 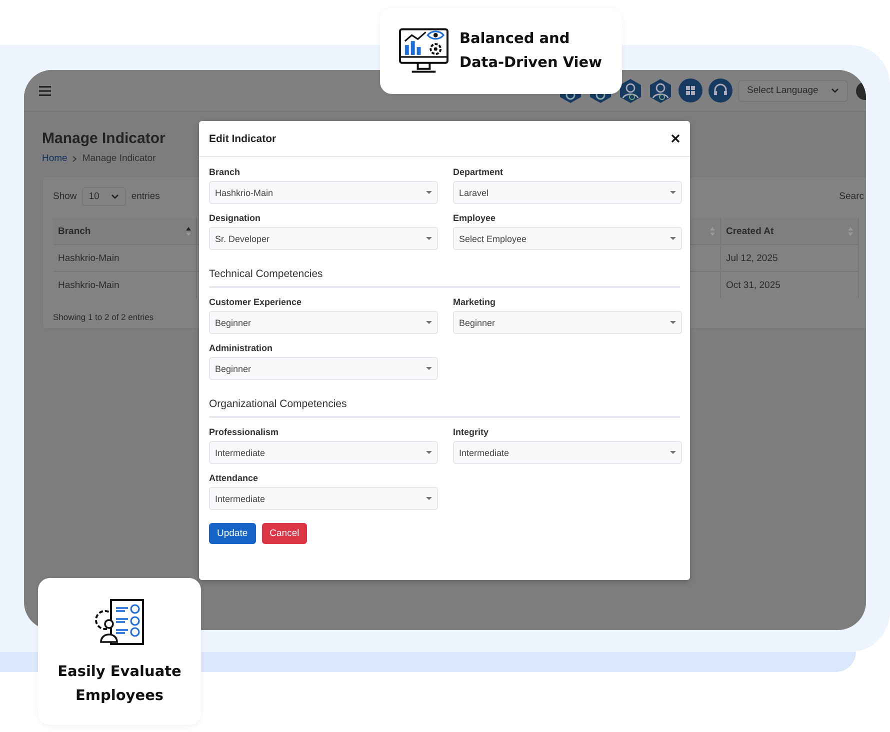 What do you see at coordinates (323, 238) in the screenshot?
I see `select-field: Sr. Developer` at bounding box center [323, 238].